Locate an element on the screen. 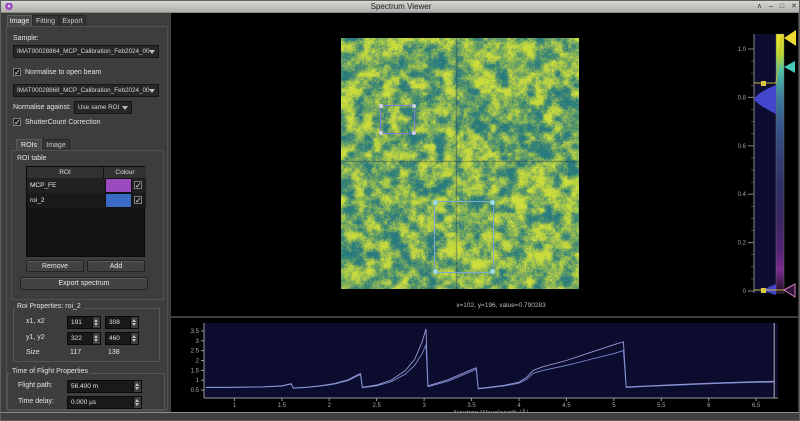 The width and height of the screenshot is (800, 421). title-bar: Spectrum Viewer ∧ – □ ✕ is located at coordinates (400, 7).